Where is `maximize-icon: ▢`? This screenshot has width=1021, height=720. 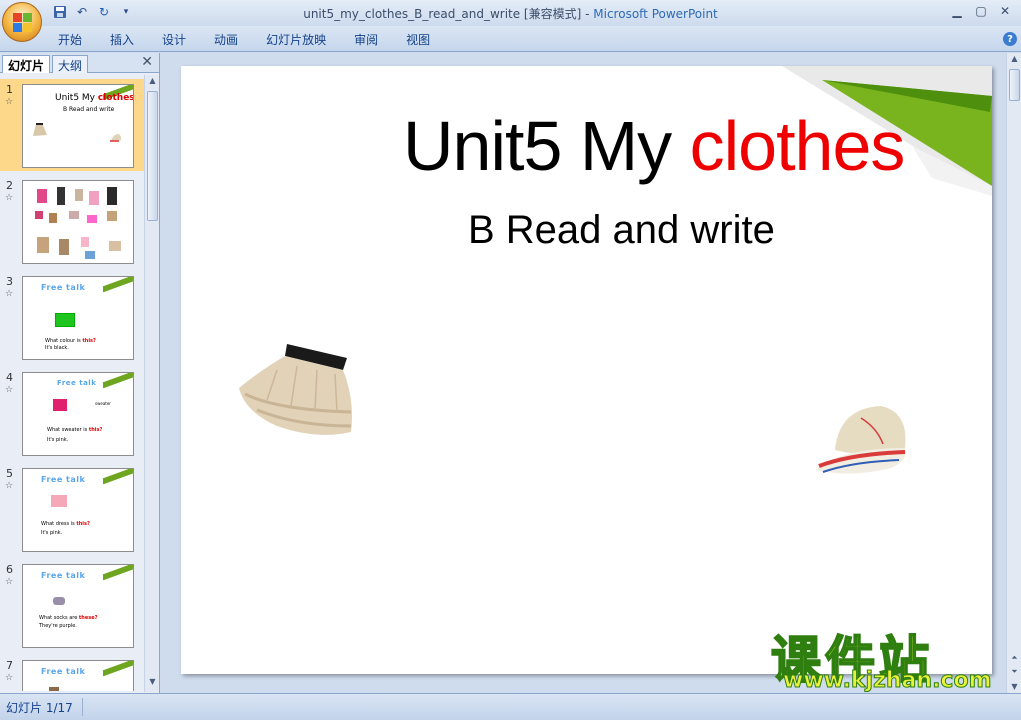 maximize-icon: ▢ is located at coordinates (981, 11).